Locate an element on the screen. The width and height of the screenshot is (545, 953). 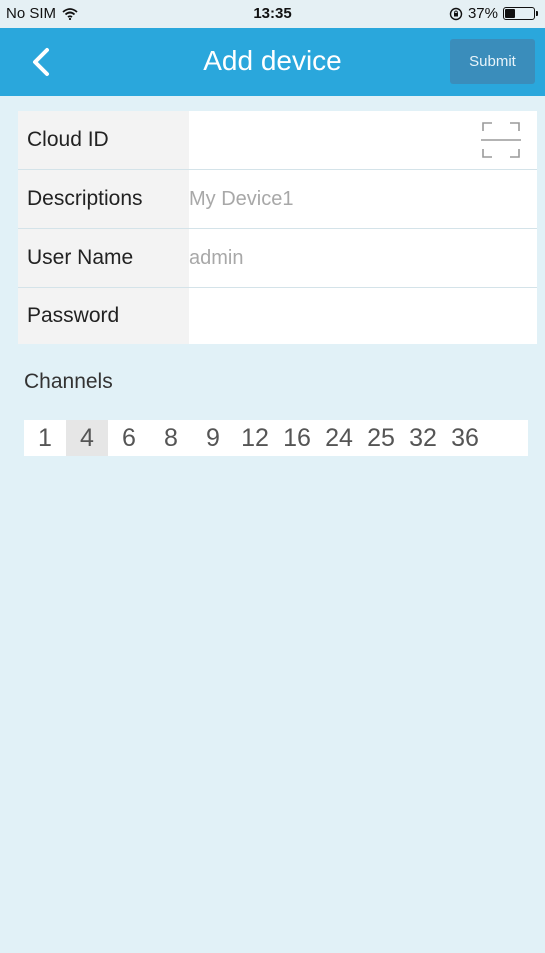
submit-button: Submit is located at coordinates (492, 61).